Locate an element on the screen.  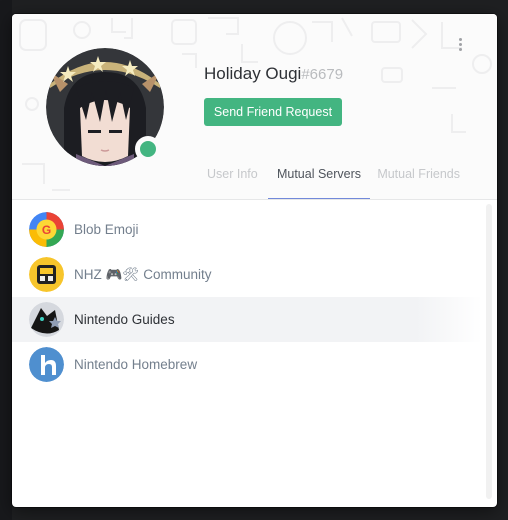
list-item-nhz-community: NHZ 🎮🛠 Community is located at coordinates (247, 274).